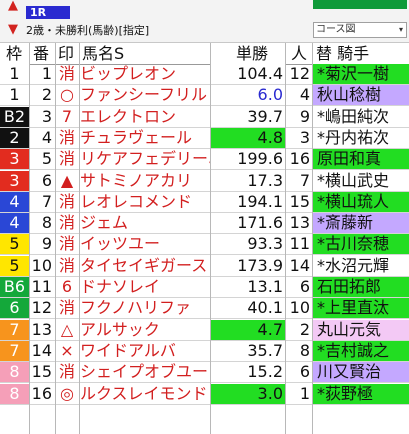 This screenshot has width=409, height=434. What do you see at coordinates (248, 287) in the screenshot?
I see `win-odds: 13.1` at bounding box center [248, 287].